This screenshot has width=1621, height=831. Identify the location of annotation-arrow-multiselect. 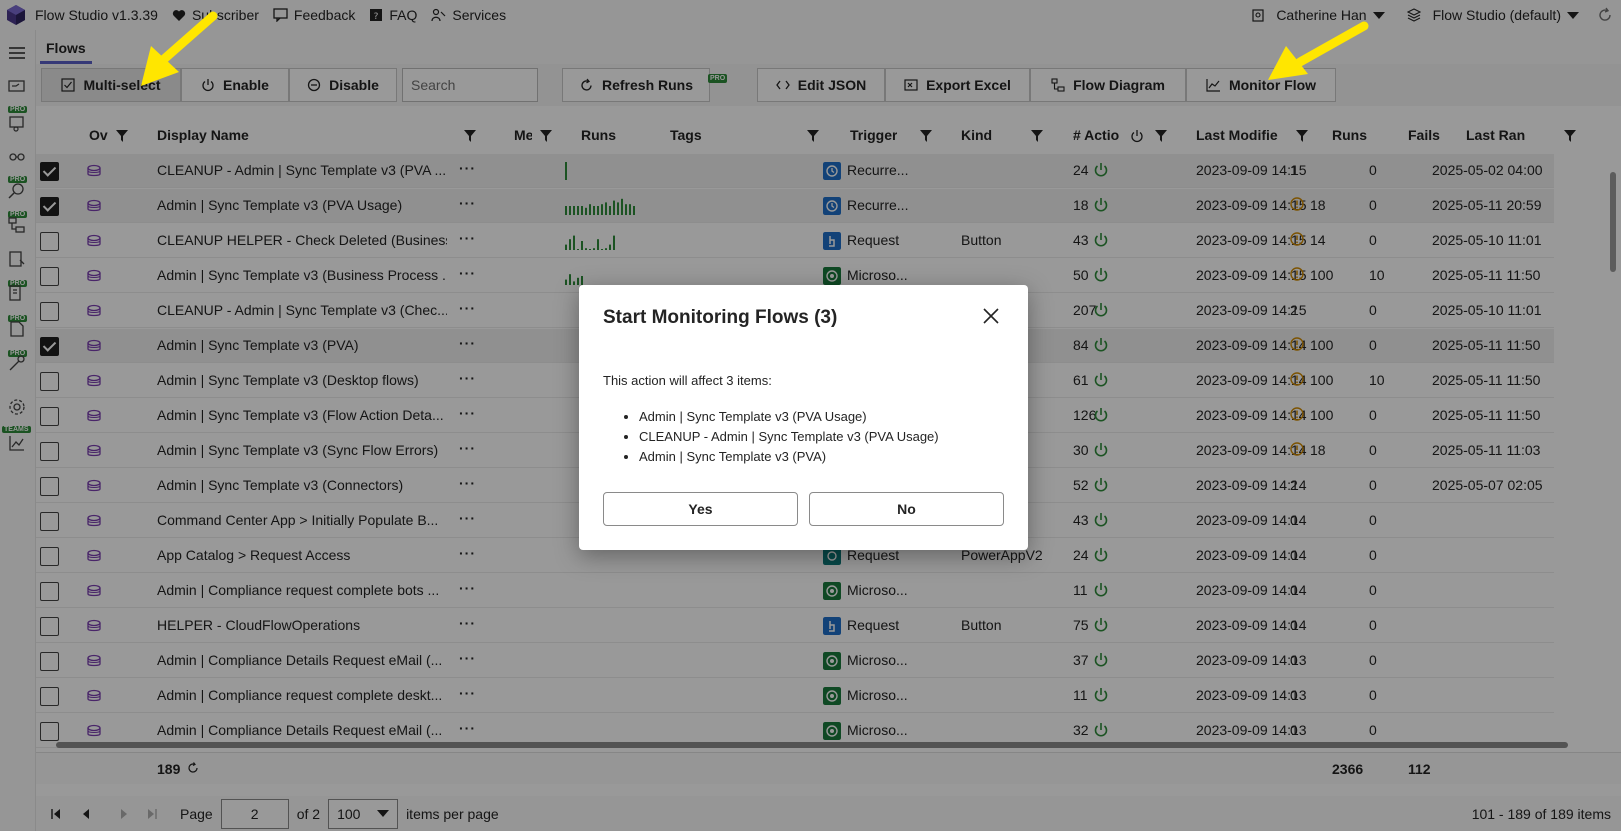
(179, 48).